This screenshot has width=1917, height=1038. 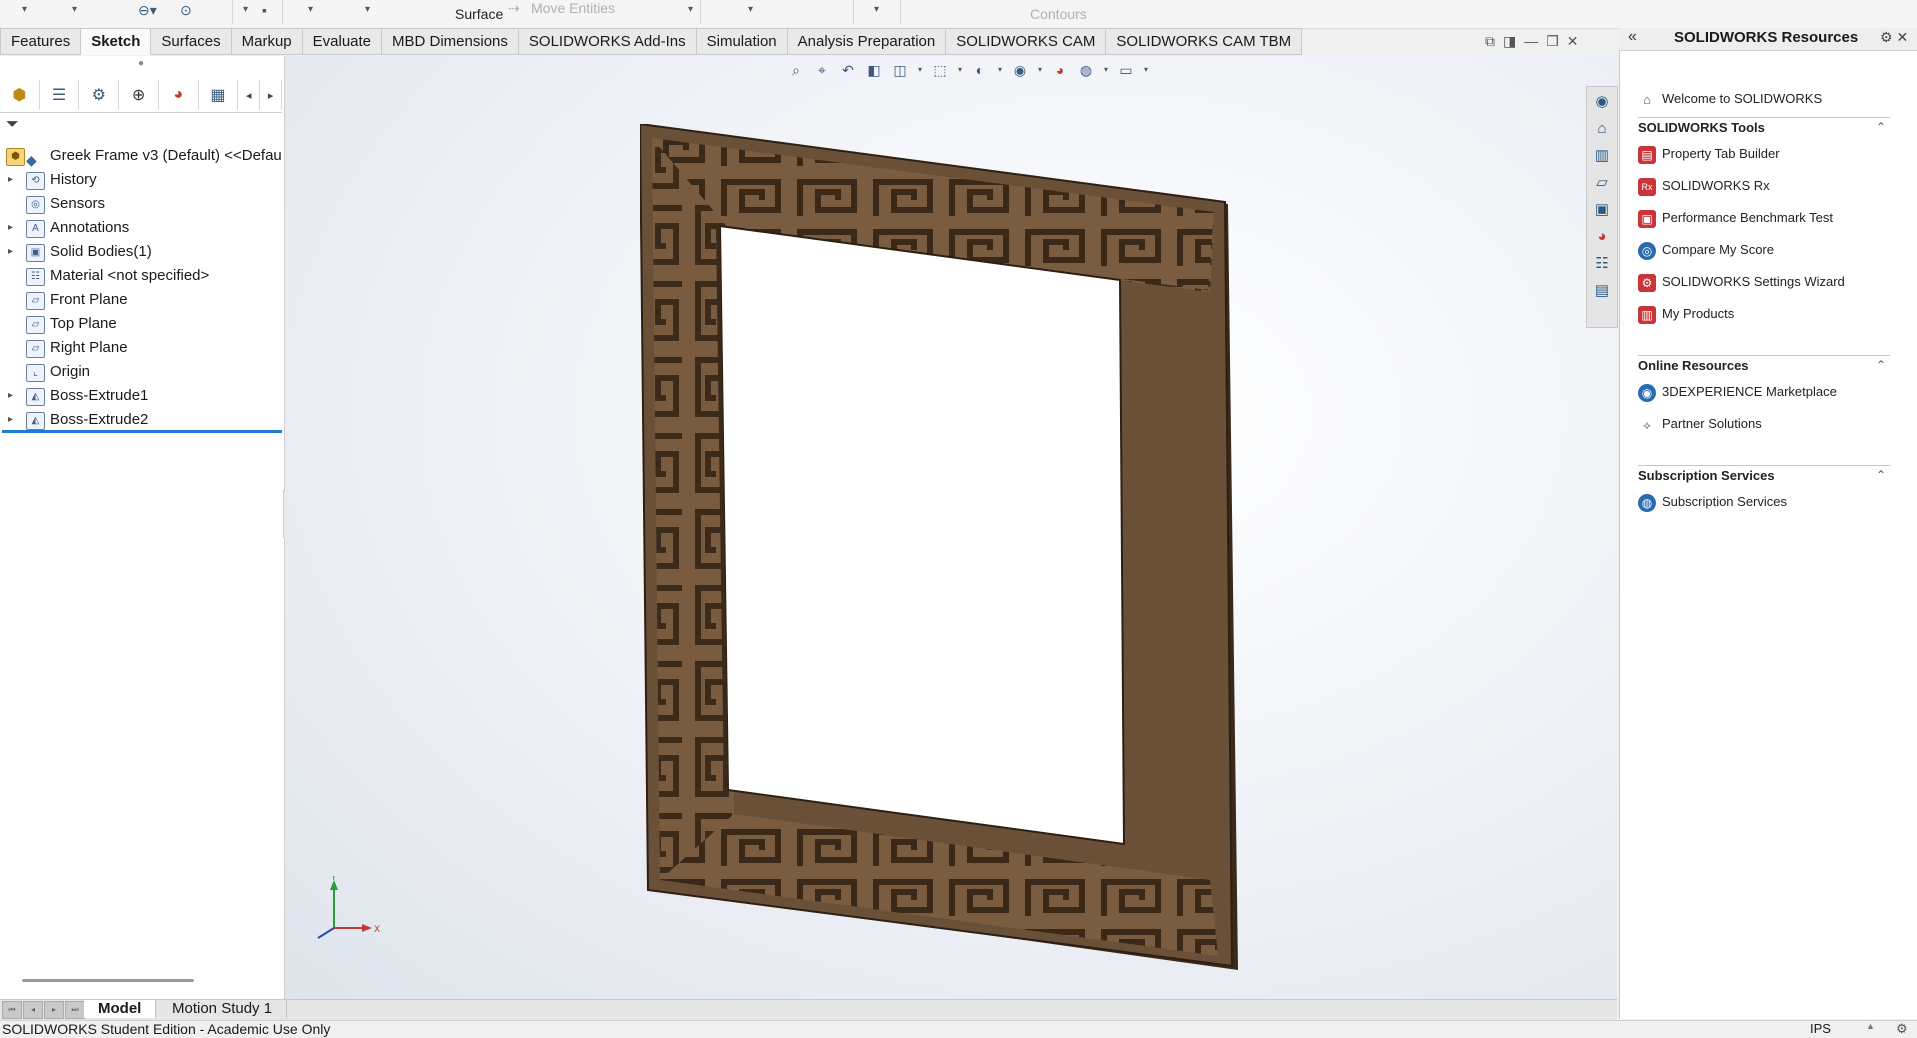 What do you see at coordinates (1706, 250) in the screenshot?
I see `resource-link: ◎ Compare My Score` at bounding box center [1706, 250].